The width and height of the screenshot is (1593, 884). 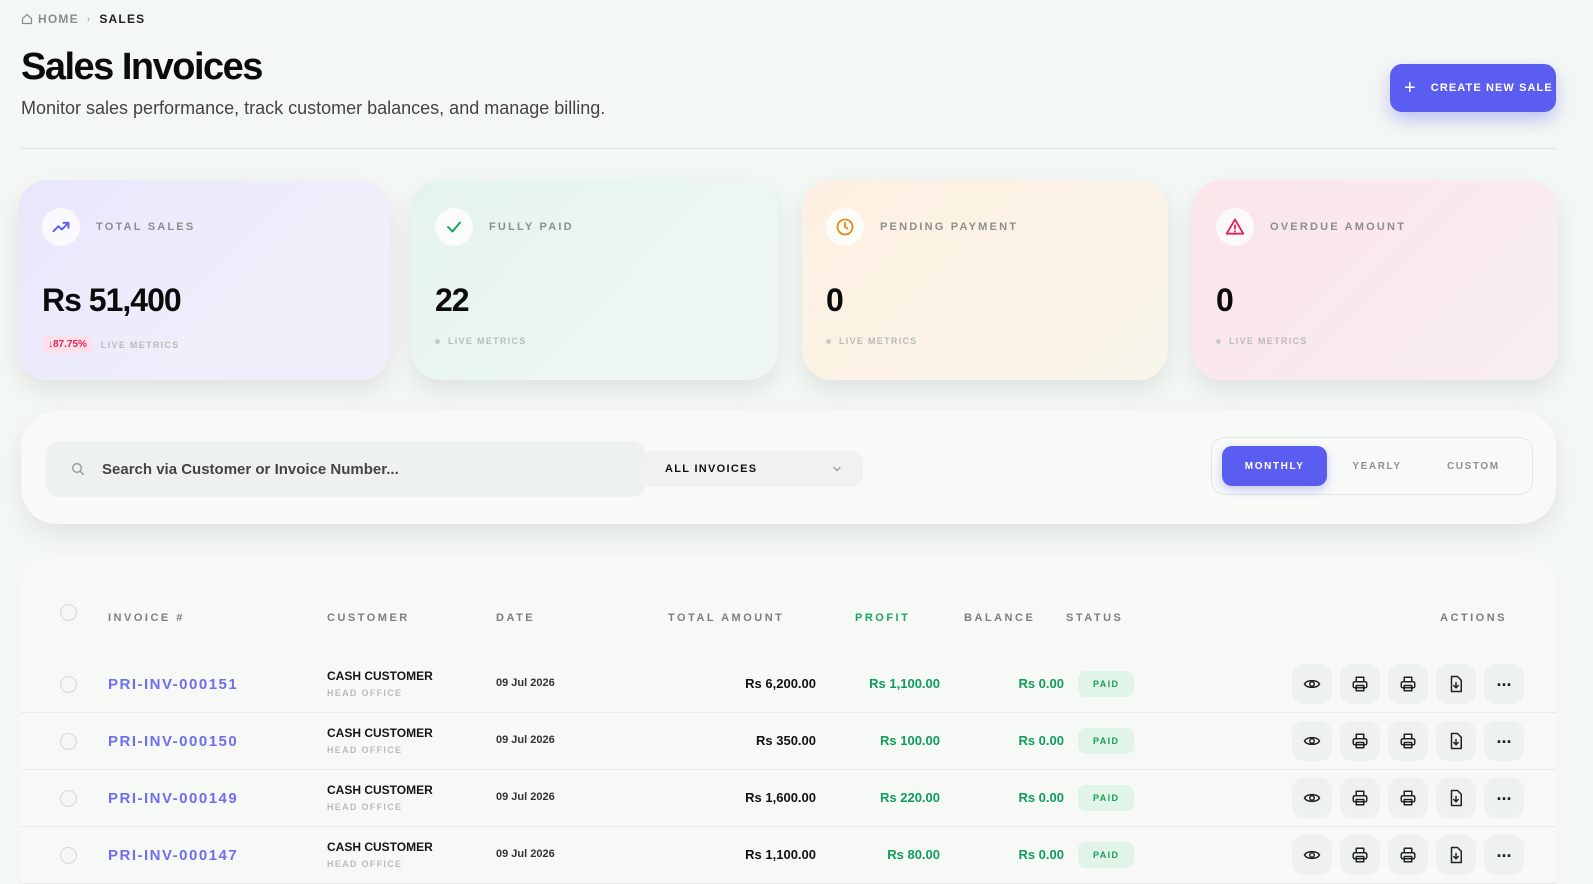 I want to click on stat-value: 22, so click(x=452, y=300).